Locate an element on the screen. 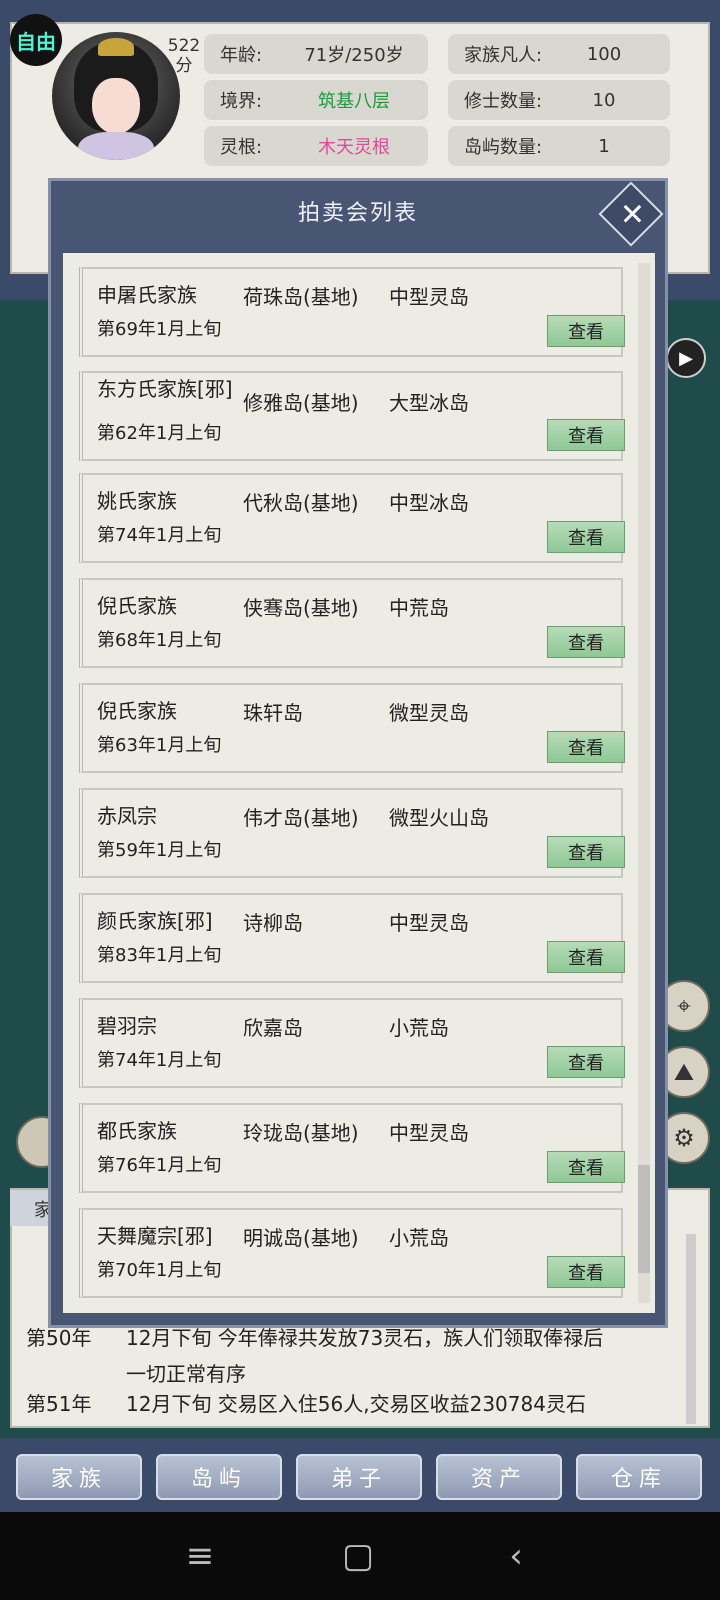 This screenshot has width=720, height=1600. system-nav-bar: ≡ ▢ ‹ is located at coordinates (360, 1556).